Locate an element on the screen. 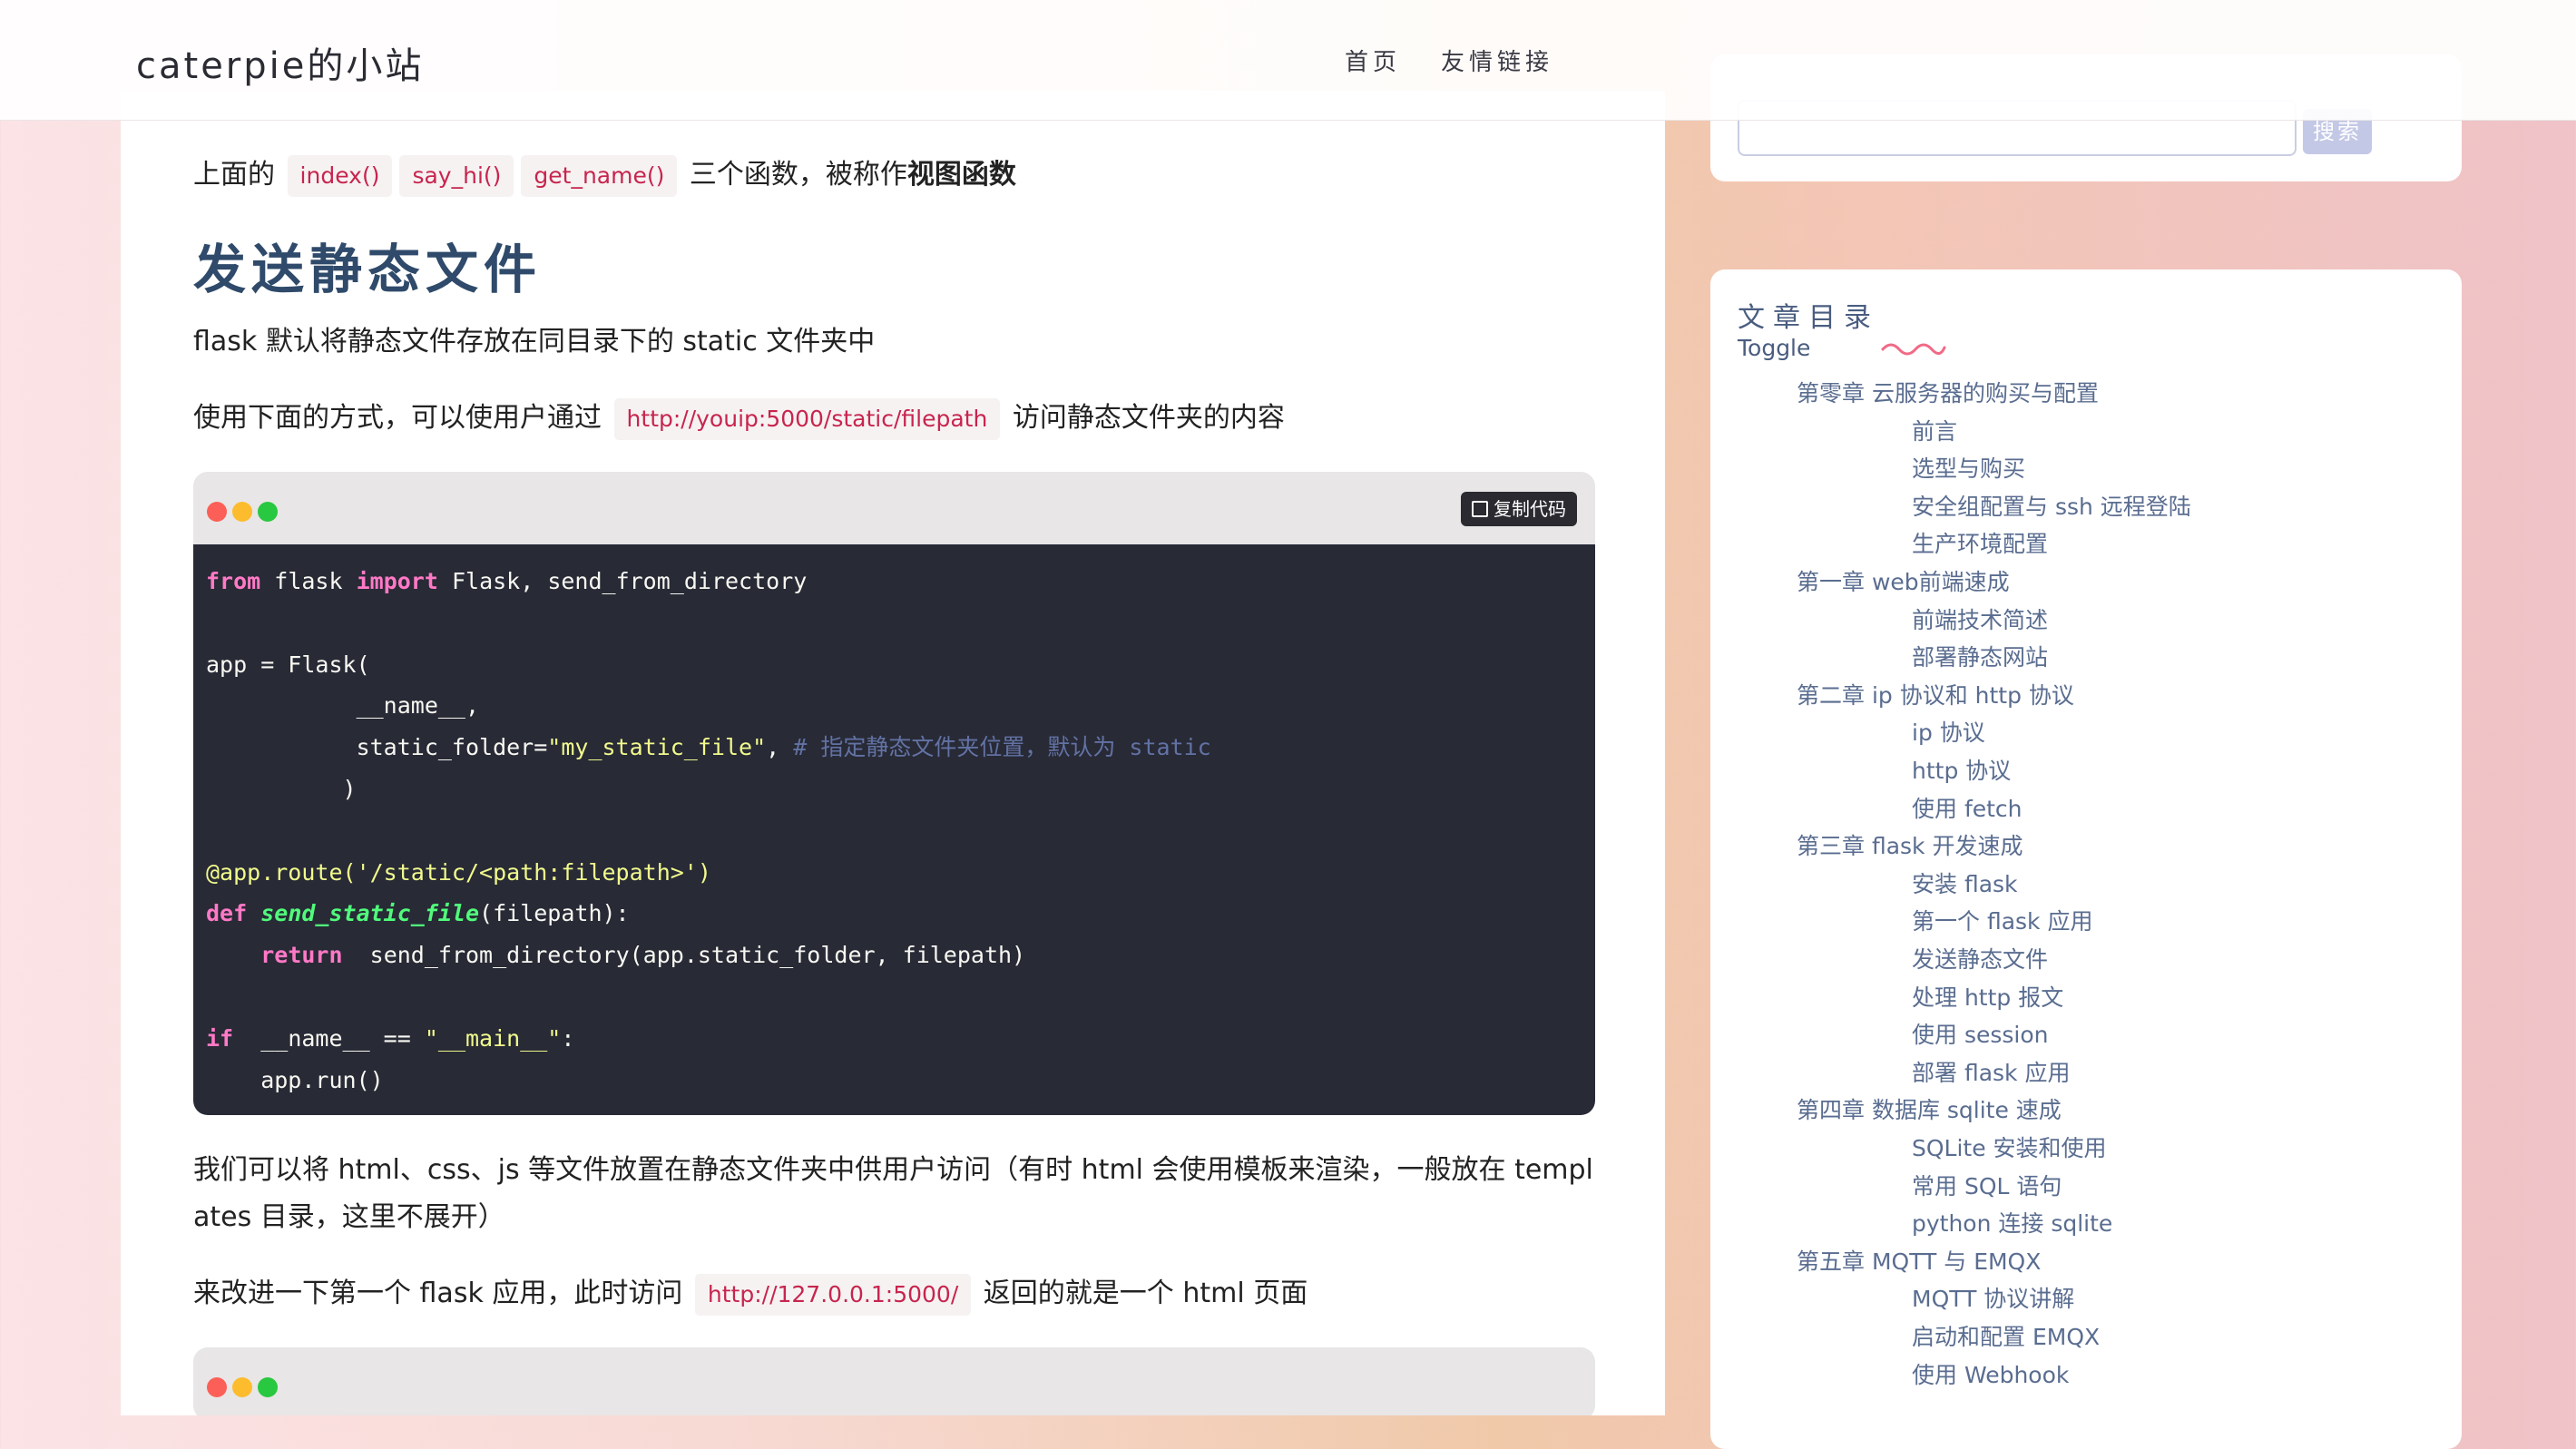 The height and width of the screenshot is (1449, 2576). code-token: if is located at coordinates (220, 1038).